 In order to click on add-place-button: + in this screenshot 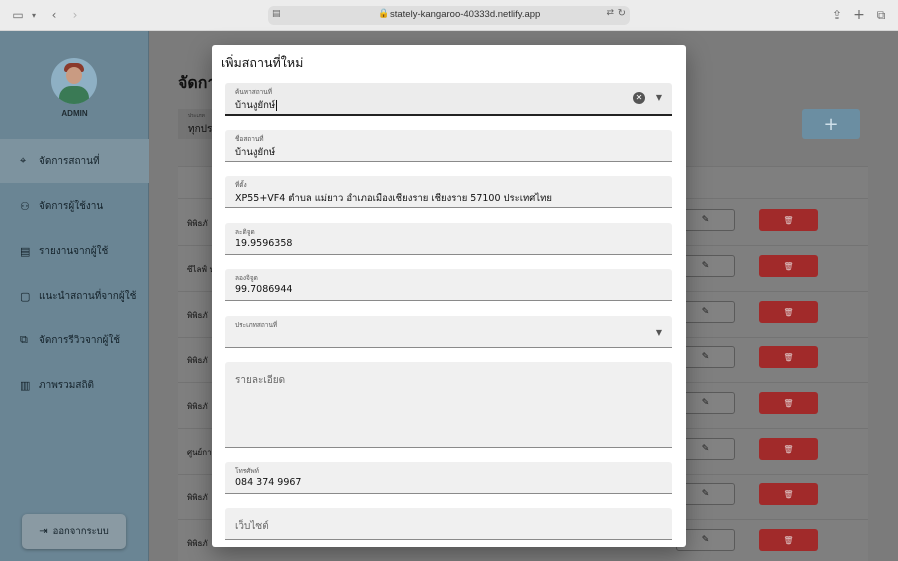, I will do `click(831, 124)`.